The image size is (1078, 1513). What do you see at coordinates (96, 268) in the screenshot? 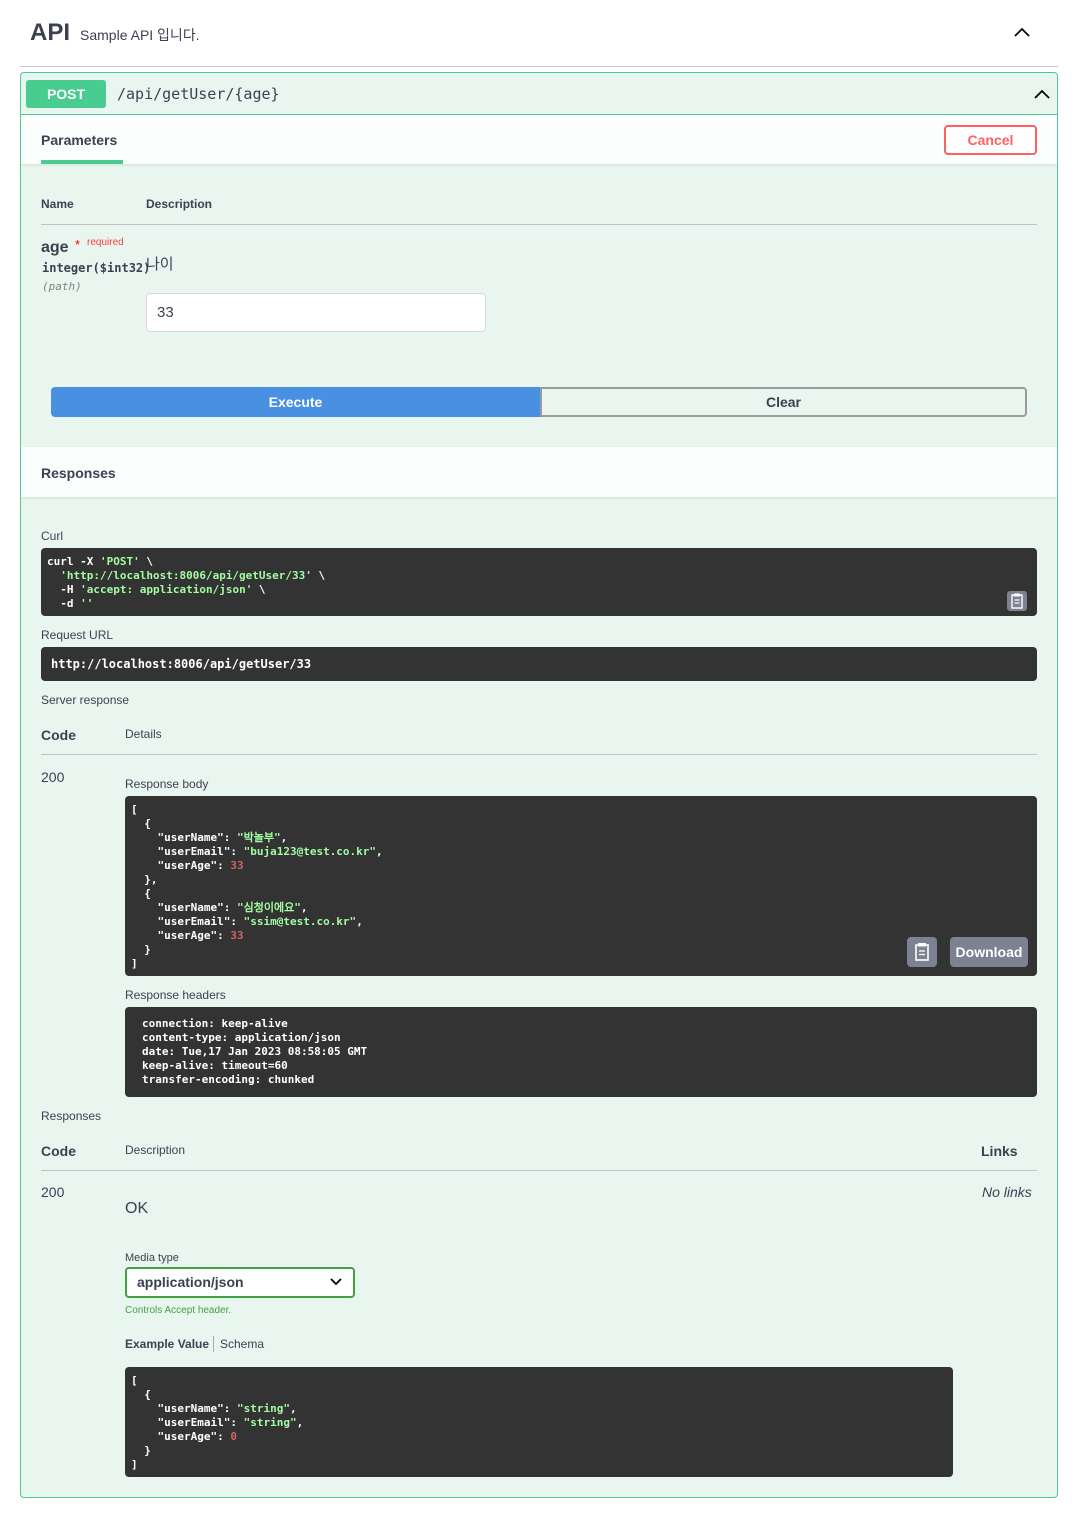
I see `param-type: integer($int32)` at bounding box center [96, 268].